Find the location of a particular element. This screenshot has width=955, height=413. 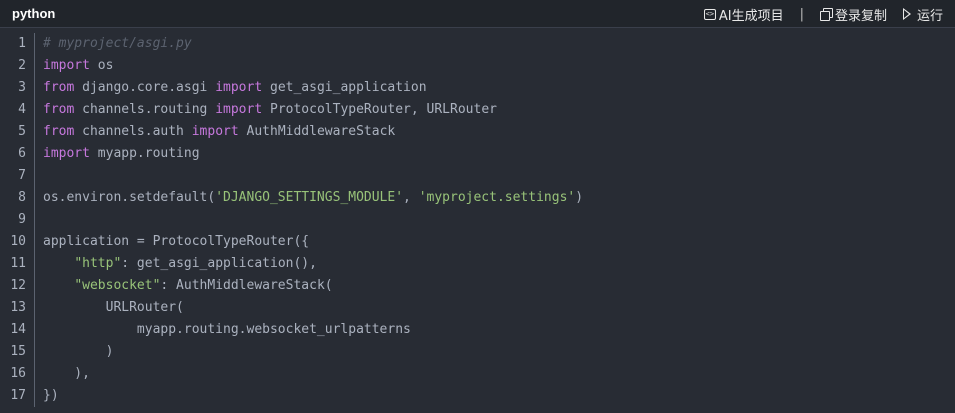

line-number: 17 is located at coordinates (17, 396).